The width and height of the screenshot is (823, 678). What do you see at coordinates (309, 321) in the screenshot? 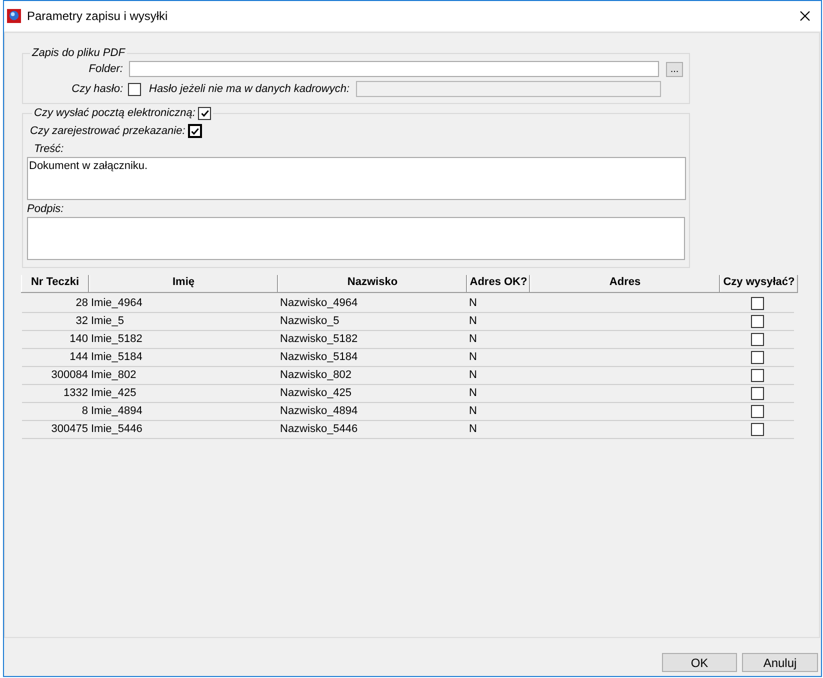
I see `table-cell-text: Nazwisko_5` at bounding box center [309, 321].